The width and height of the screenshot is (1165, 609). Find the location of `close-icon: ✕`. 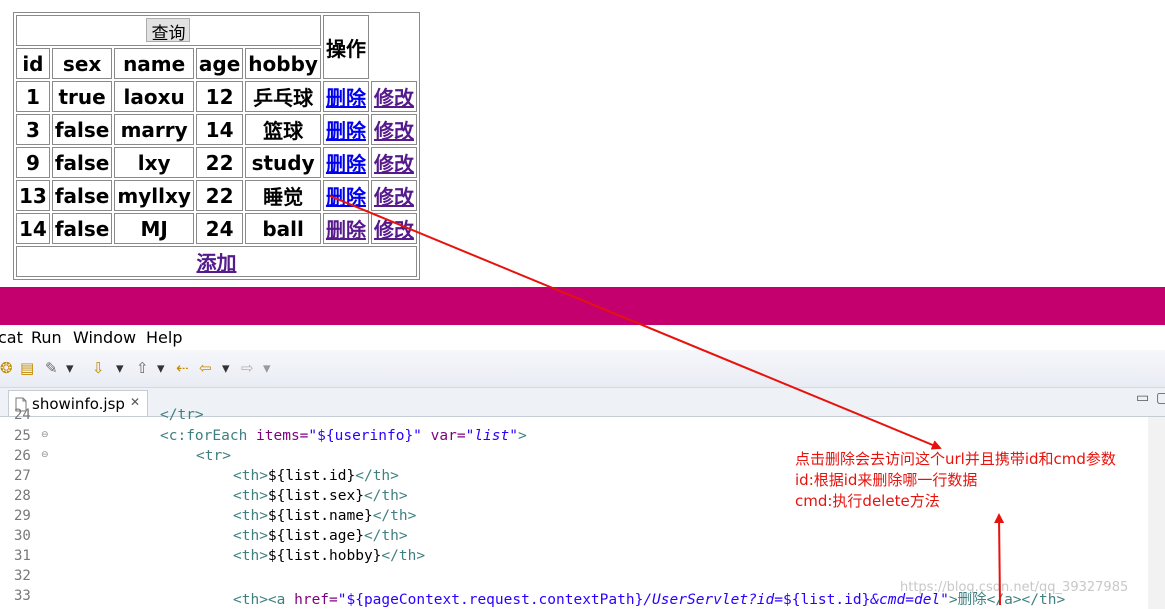

close-icon: ✕ is located at coordinates (135, 402).